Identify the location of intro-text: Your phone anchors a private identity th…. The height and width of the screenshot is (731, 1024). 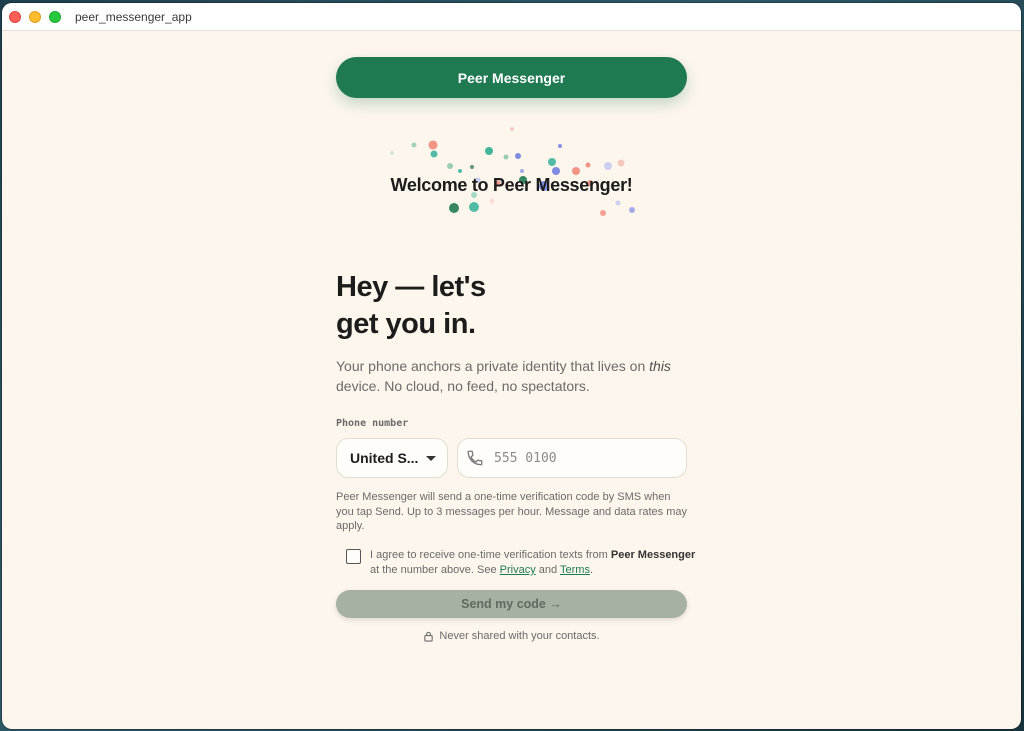
(511, 376).